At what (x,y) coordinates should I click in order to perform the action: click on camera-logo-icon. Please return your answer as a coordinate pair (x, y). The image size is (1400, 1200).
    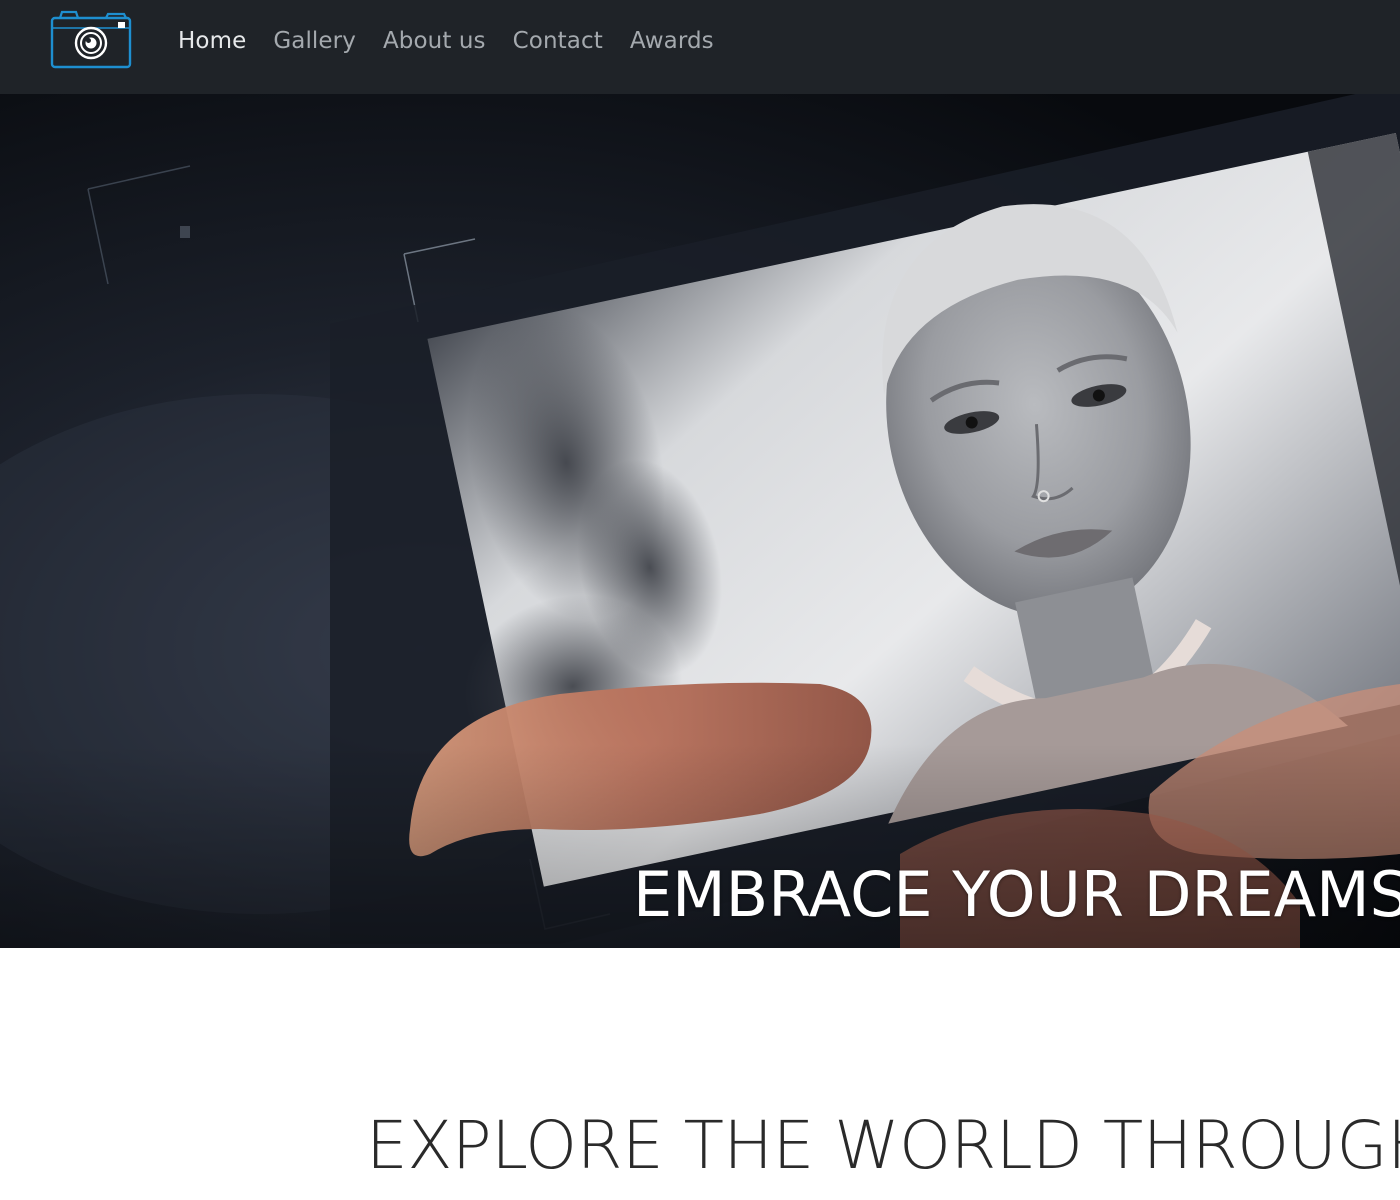
    Looking at the image, I should click on (91, 40).